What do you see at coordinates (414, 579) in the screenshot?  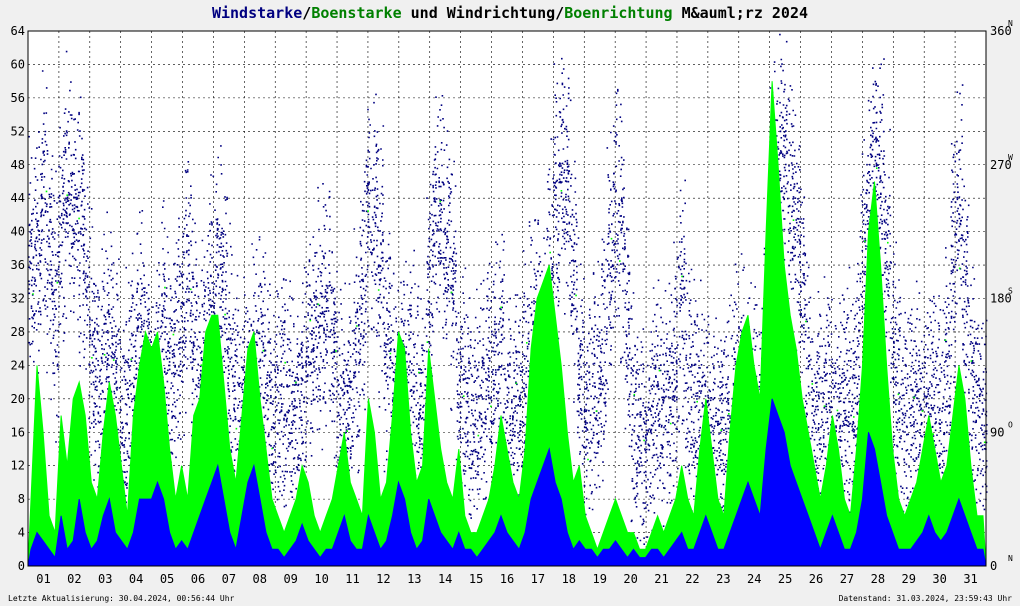 I see `x-tick-label-13: 13` at bounding box center [414, 579].